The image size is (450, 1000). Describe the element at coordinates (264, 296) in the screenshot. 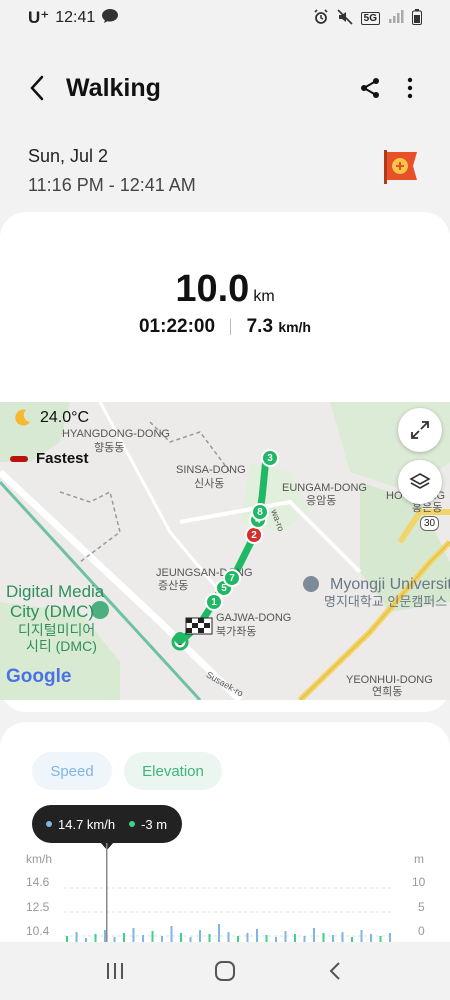

I see `distance-unit: km` at that location.